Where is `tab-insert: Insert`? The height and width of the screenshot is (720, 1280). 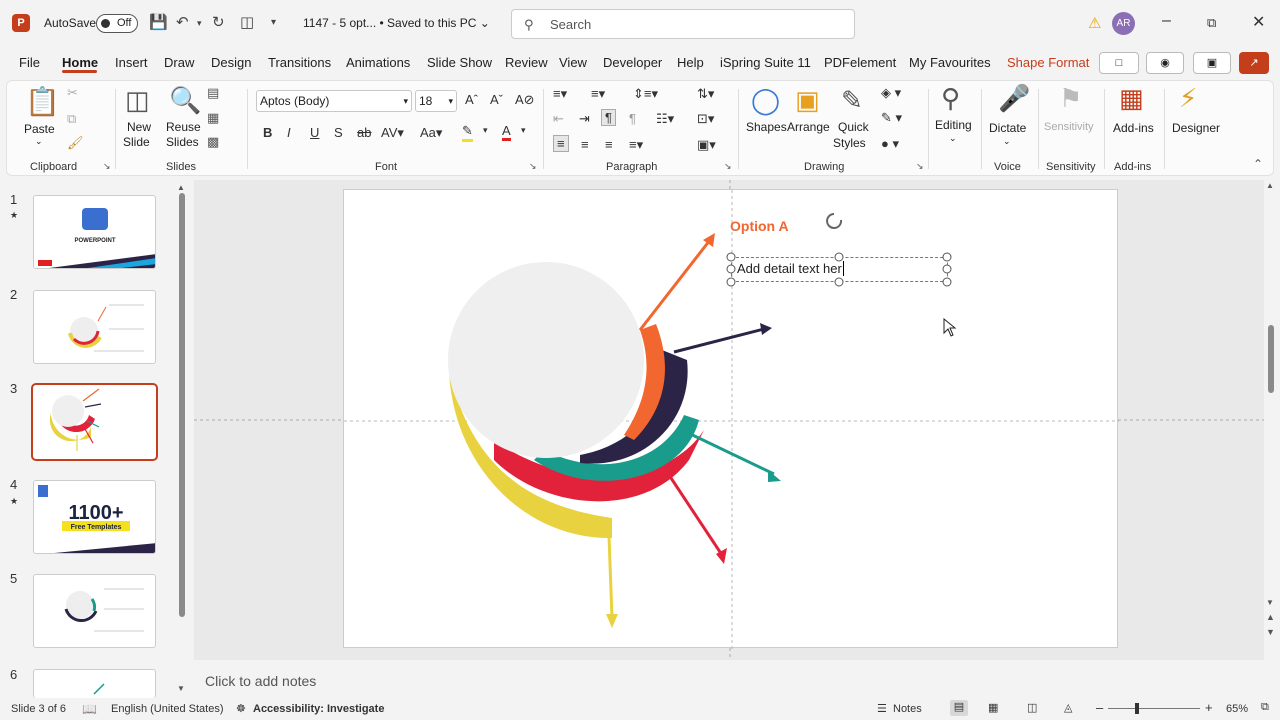 tab-insert: Insert is located at coordinates (131, 62).